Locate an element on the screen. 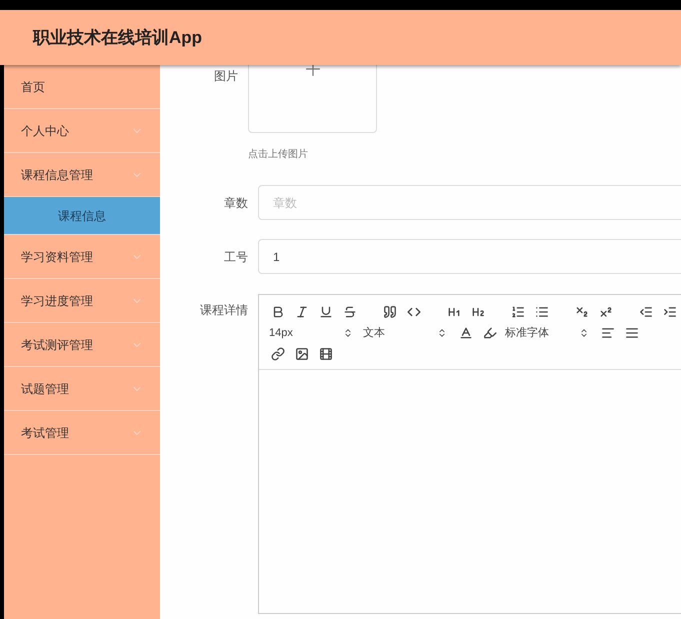  field-label: 章数 is located at coordinates (236, 203).